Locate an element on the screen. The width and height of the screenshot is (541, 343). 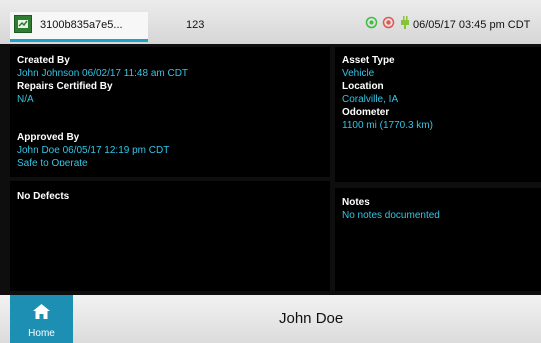
asset-type-label: Asset Type is located at coordinates (368, 60).